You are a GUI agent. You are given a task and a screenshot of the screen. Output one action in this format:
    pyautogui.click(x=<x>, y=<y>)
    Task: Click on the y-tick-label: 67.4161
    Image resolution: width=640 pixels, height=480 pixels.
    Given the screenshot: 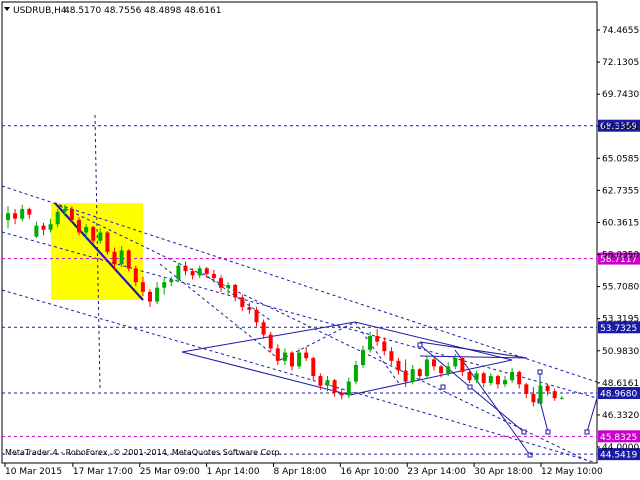 What is the action you would take?
    pyautogui.click(x=620, y=127)
    